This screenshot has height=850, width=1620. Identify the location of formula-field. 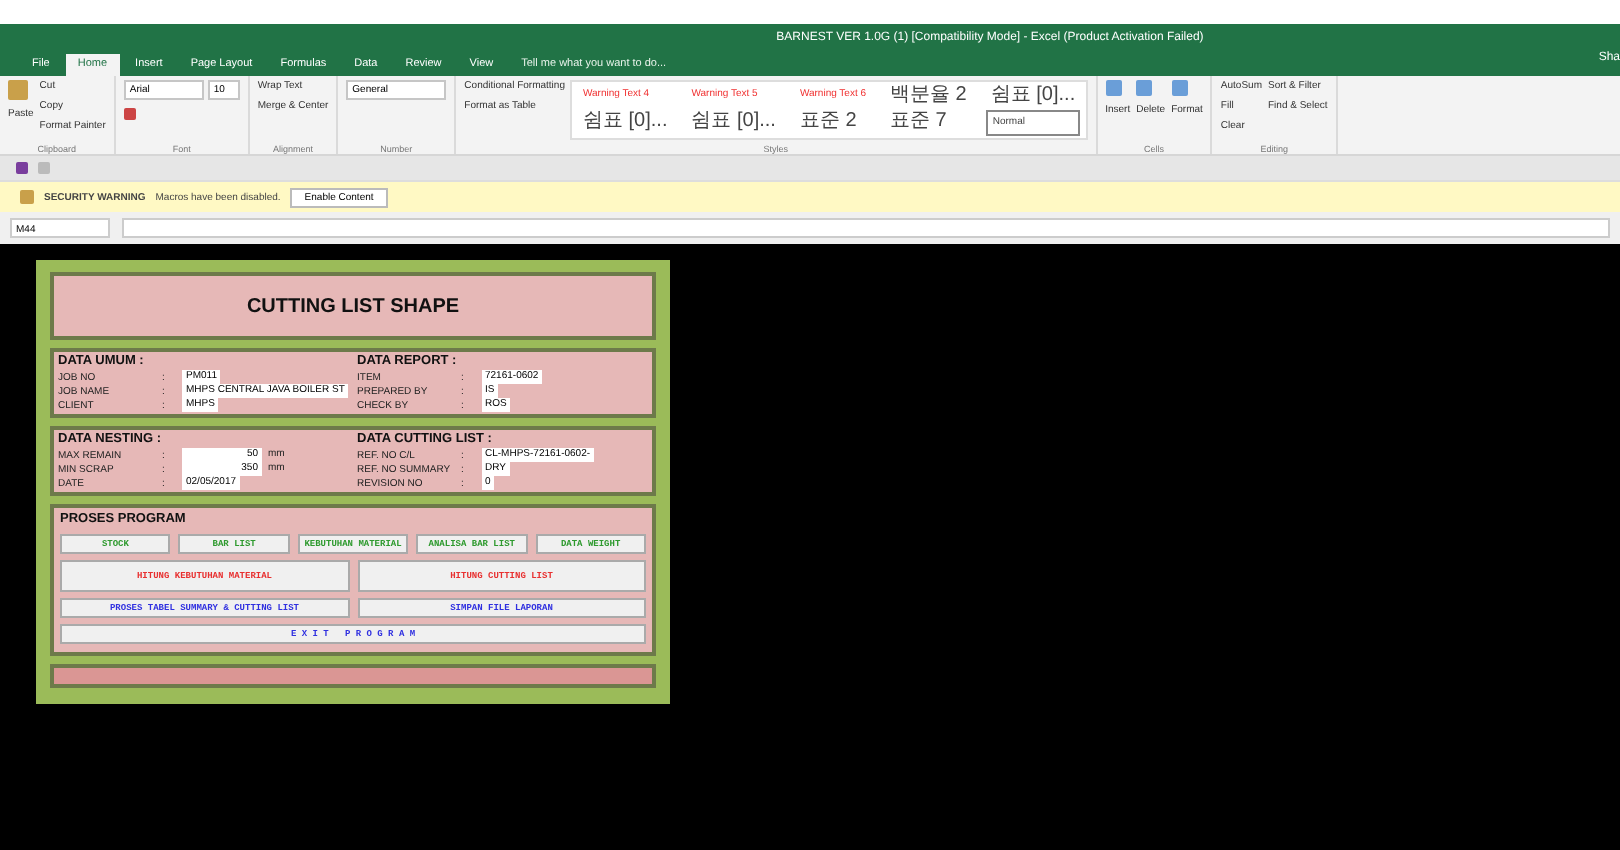
(866, 228).